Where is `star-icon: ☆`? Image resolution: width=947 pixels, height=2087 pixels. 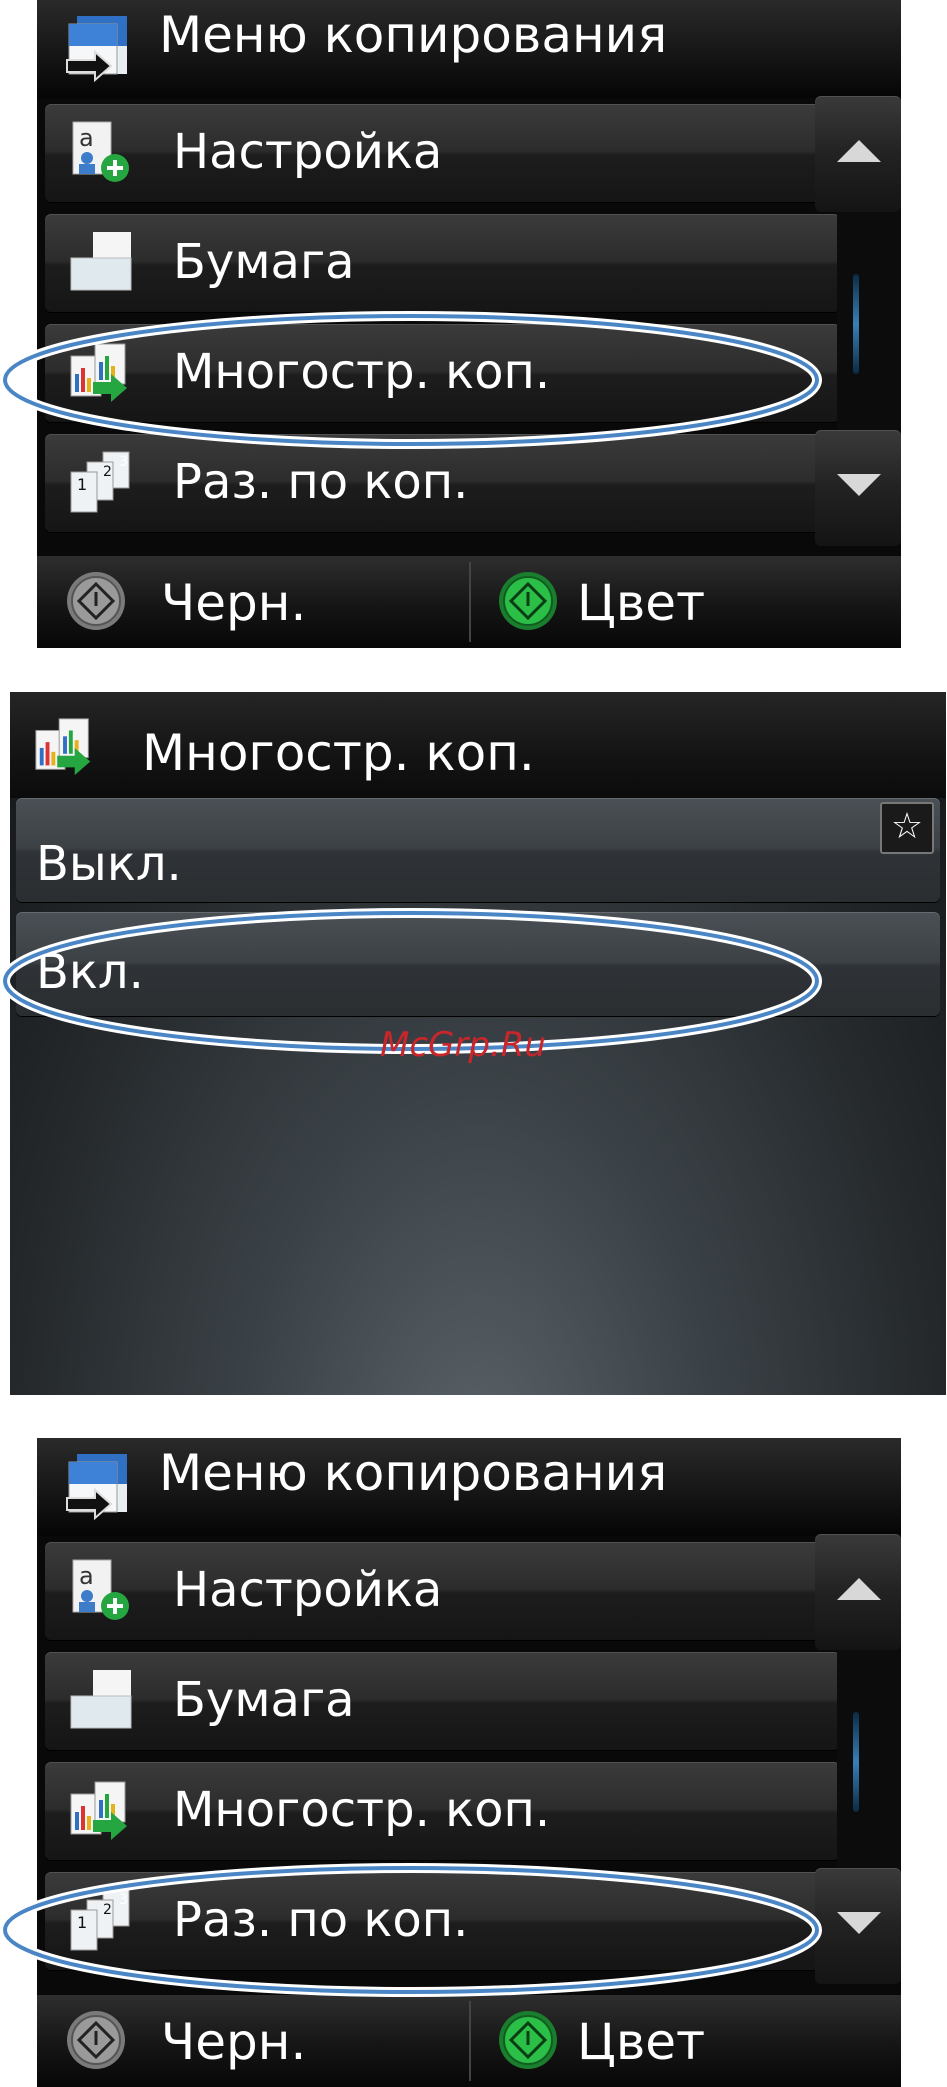
star-icon: ☆ is located at coordinates (907, 826).